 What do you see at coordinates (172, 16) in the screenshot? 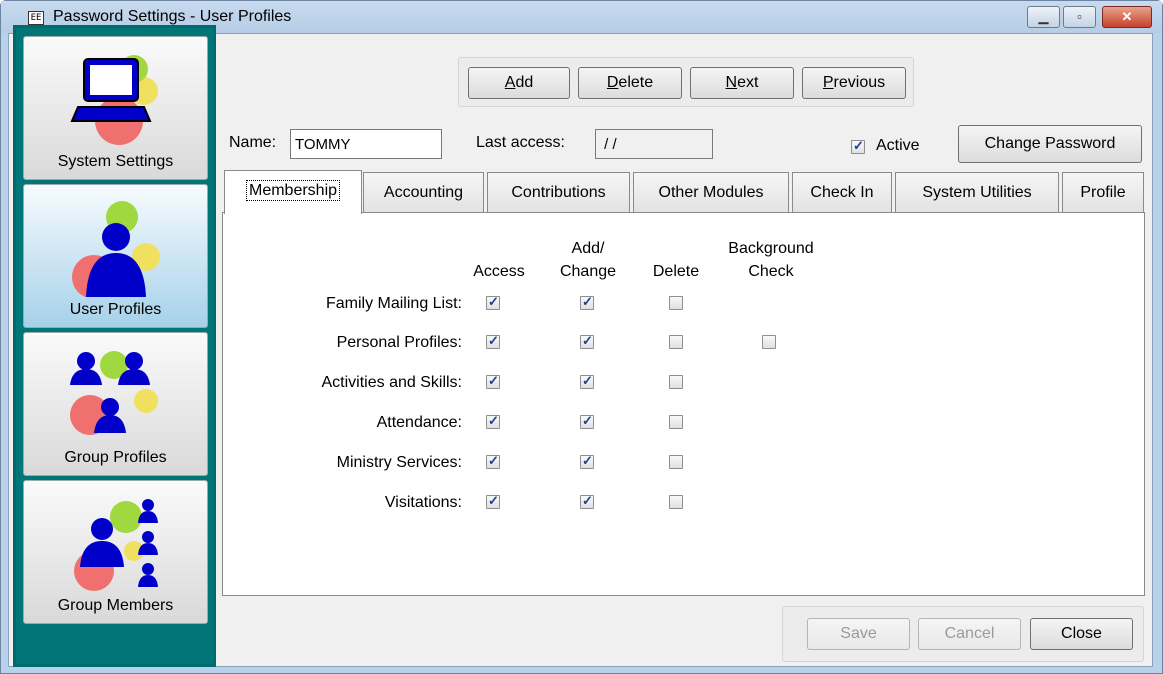
I see `window-title: Password Settings - User Profiles` at bounding box center [172, 16].